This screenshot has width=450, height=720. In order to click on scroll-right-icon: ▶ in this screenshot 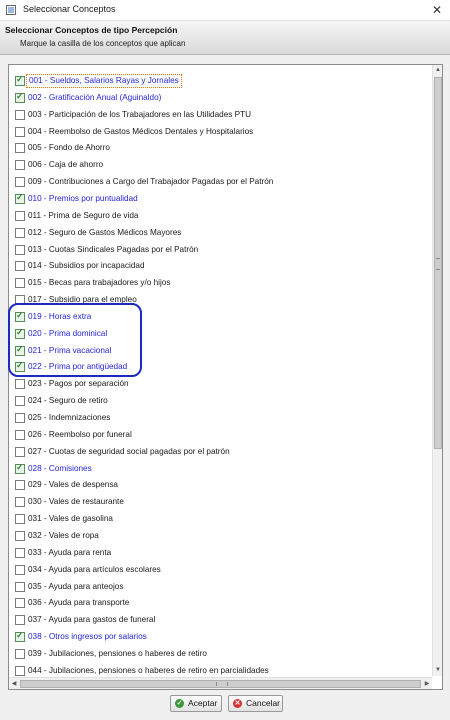, I will do `click(427, 683)`.